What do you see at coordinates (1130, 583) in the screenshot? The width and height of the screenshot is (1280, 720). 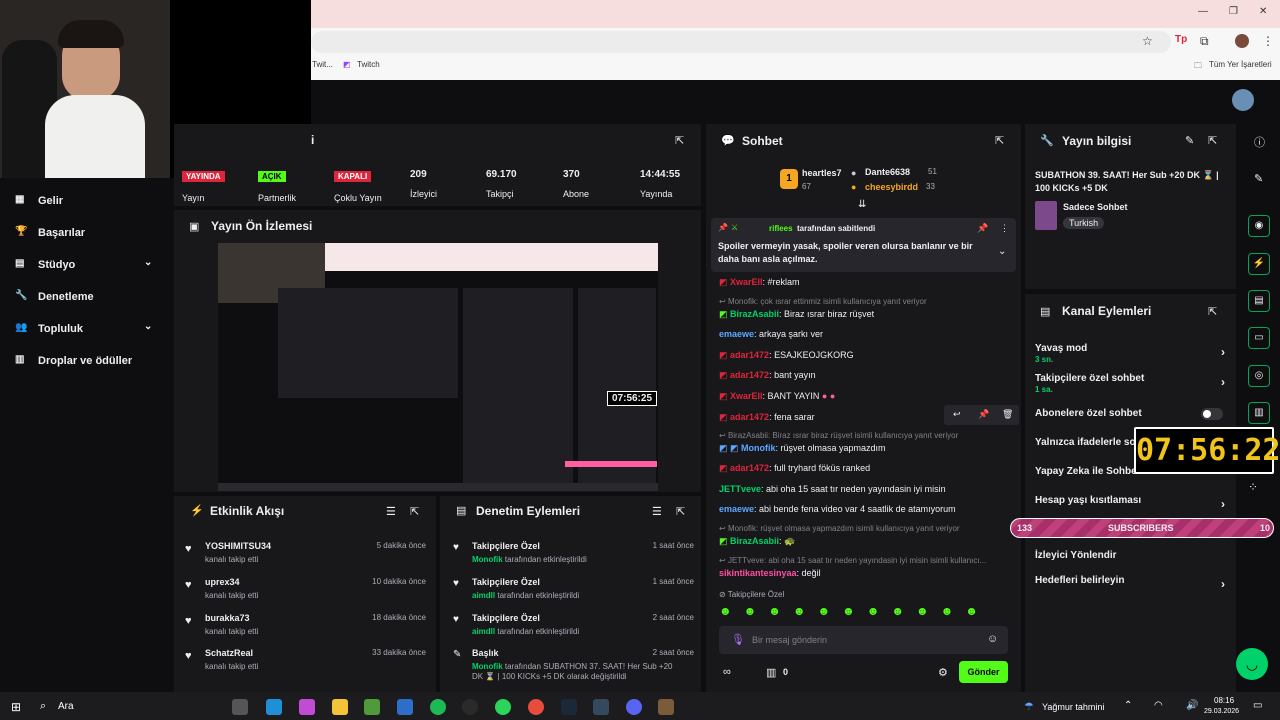 I see `action-goals: Hedefleri belirleyin ›` at bounding box center [1130, 583].